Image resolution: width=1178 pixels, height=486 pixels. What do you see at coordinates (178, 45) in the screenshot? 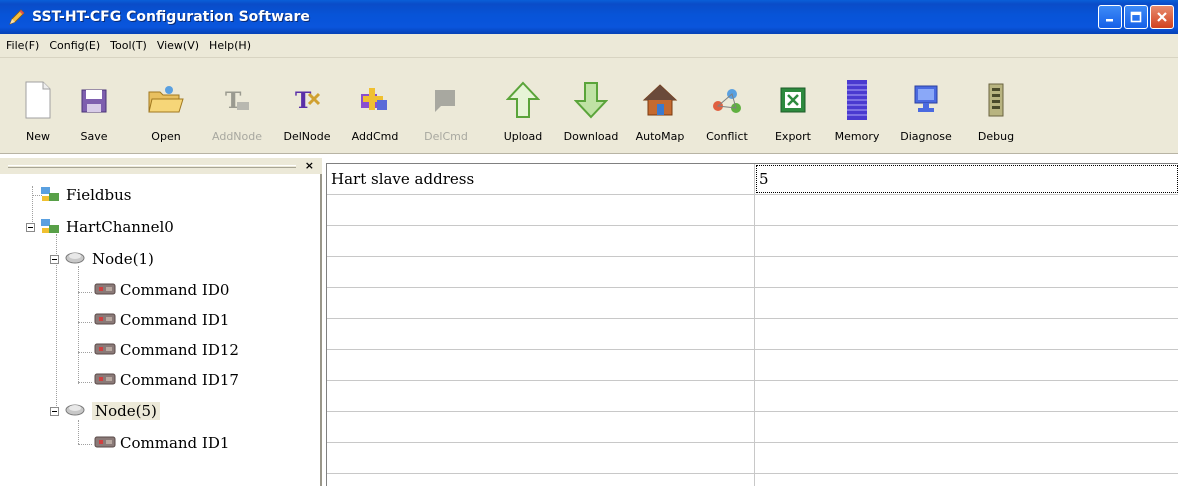
I see `menu-view: View(V)` at bounding box center [178, 45].